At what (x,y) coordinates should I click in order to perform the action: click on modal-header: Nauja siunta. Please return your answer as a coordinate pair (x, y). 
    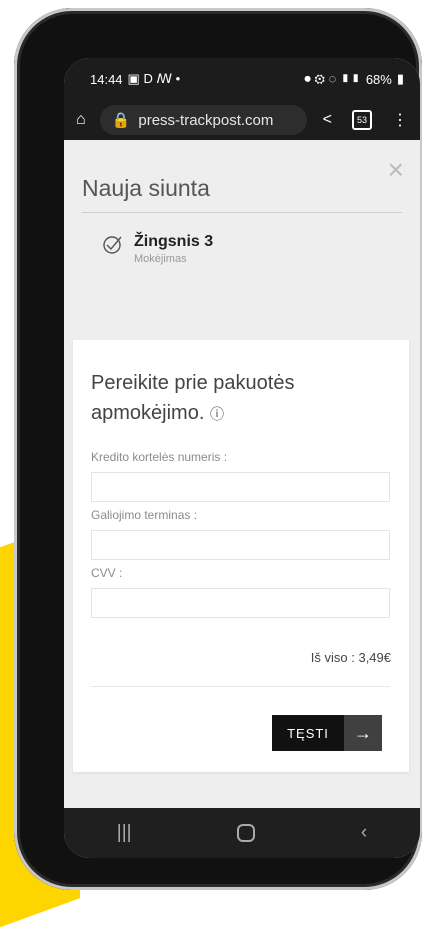
    Looking at the image, I should click on (242, 176).